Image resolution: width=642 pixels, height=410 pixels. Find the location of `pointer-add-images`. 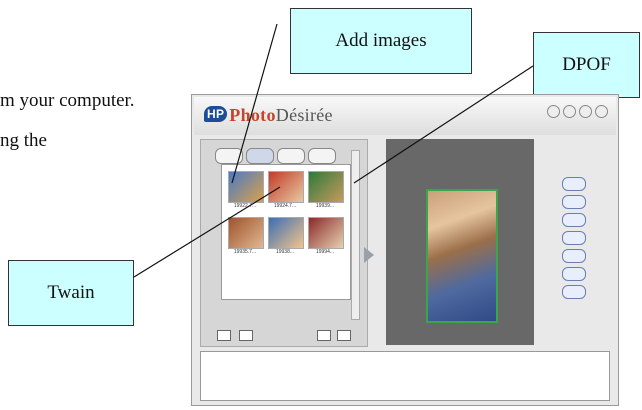

pointer-add-images is located at coordinates (254, 103).